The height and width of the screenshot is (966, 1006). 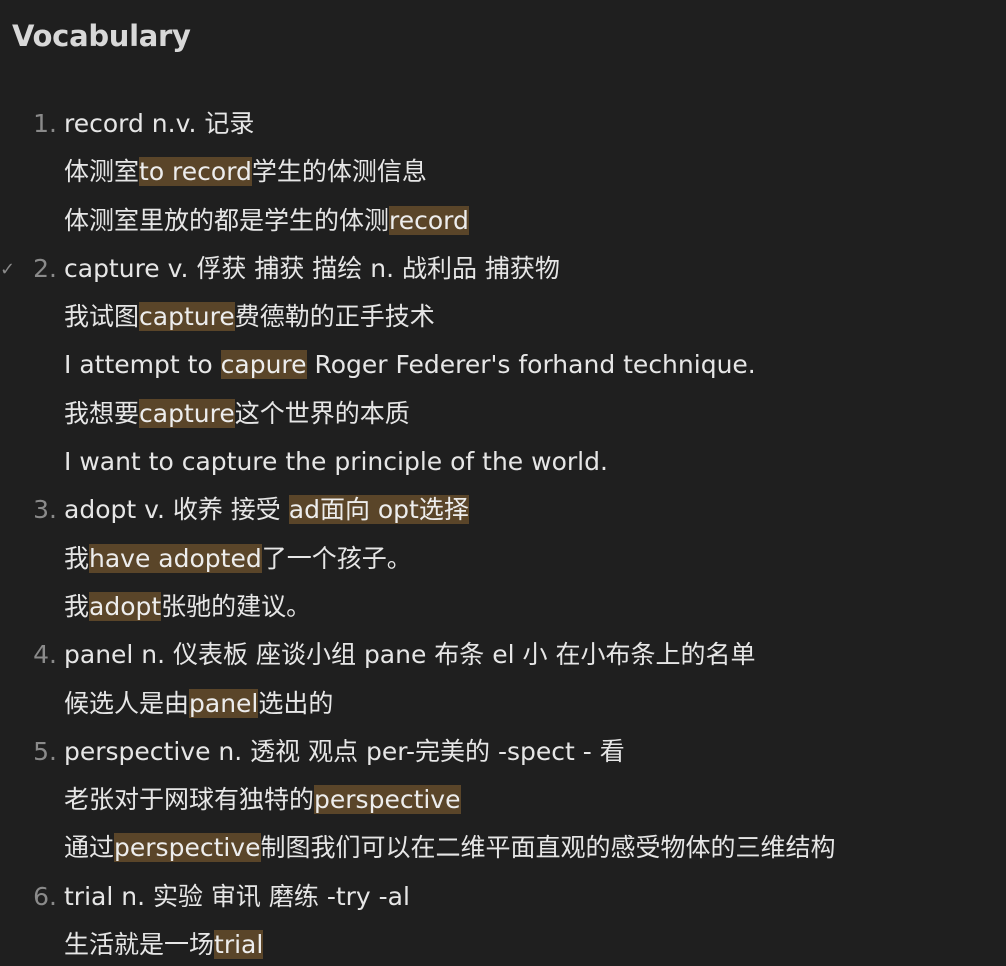 What do you see at coordinates (263, 365) in the screenshot?
I see `highlighted-text: capure` at bounding box center [263, 365].